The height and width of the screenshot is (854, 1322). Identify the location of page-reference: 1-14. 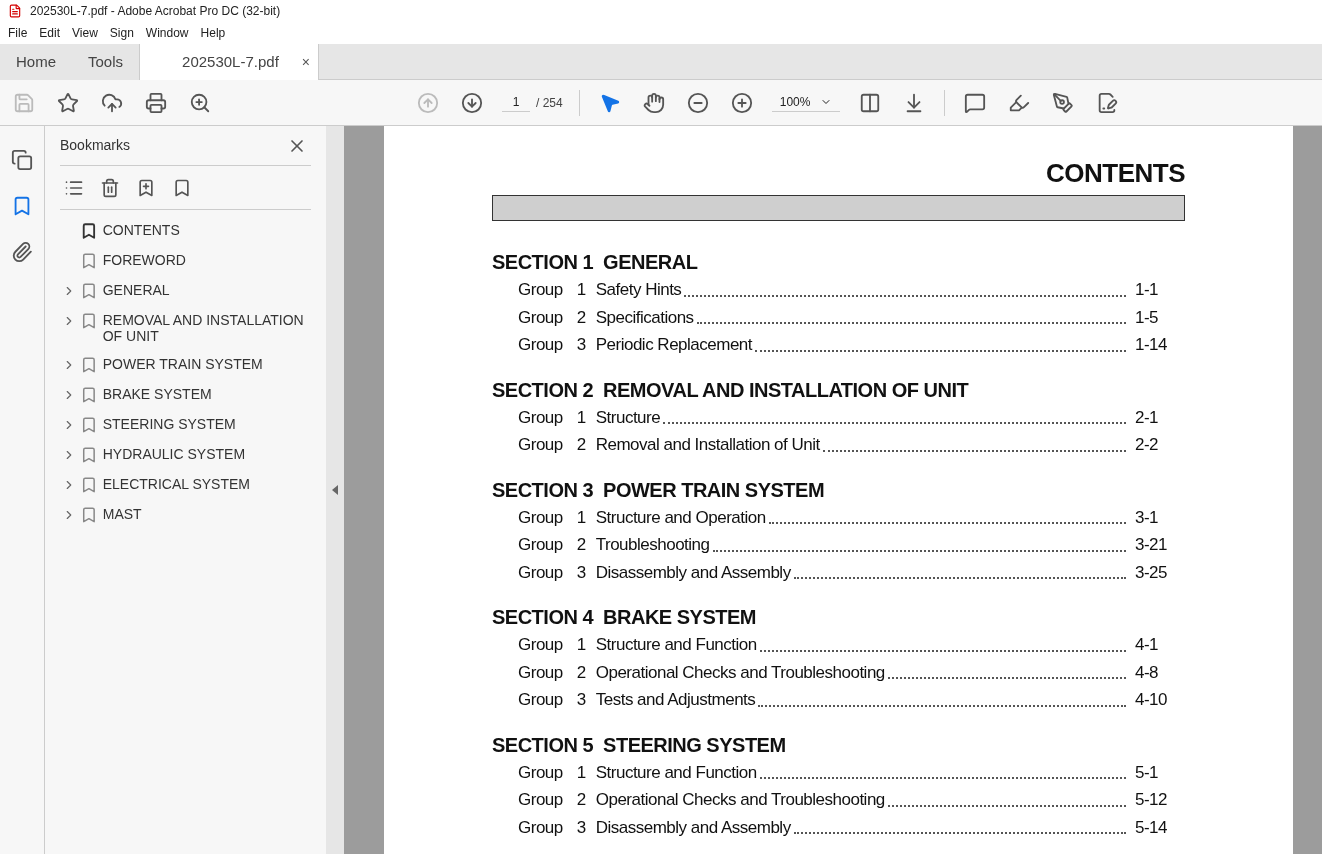
(1152, 345).